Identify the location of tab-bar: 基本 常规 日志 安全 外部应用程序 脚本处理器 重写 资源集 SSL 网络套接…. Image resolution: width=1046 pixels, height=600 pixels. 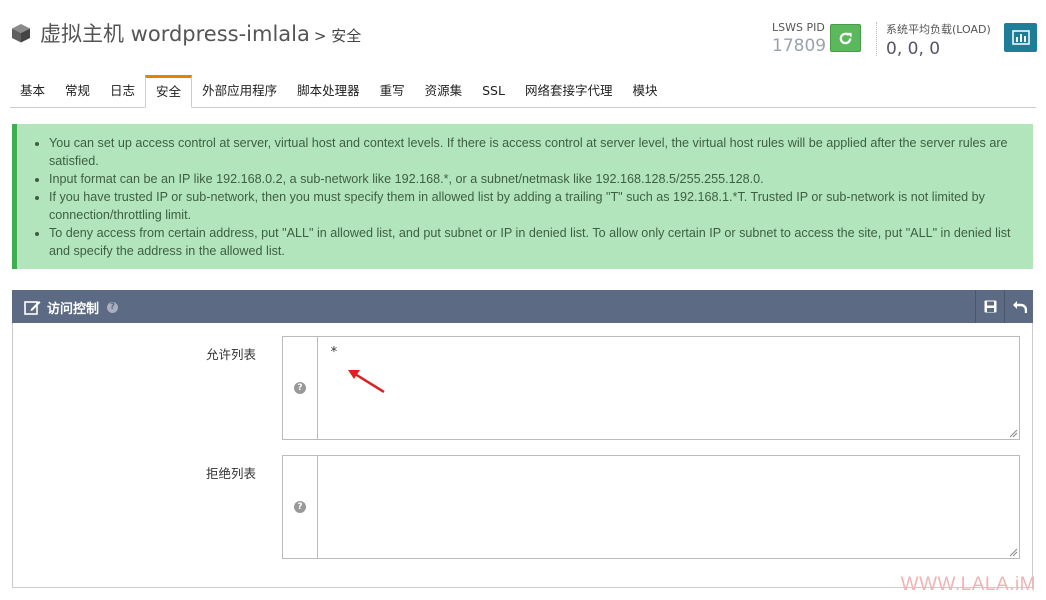
(523, 91).